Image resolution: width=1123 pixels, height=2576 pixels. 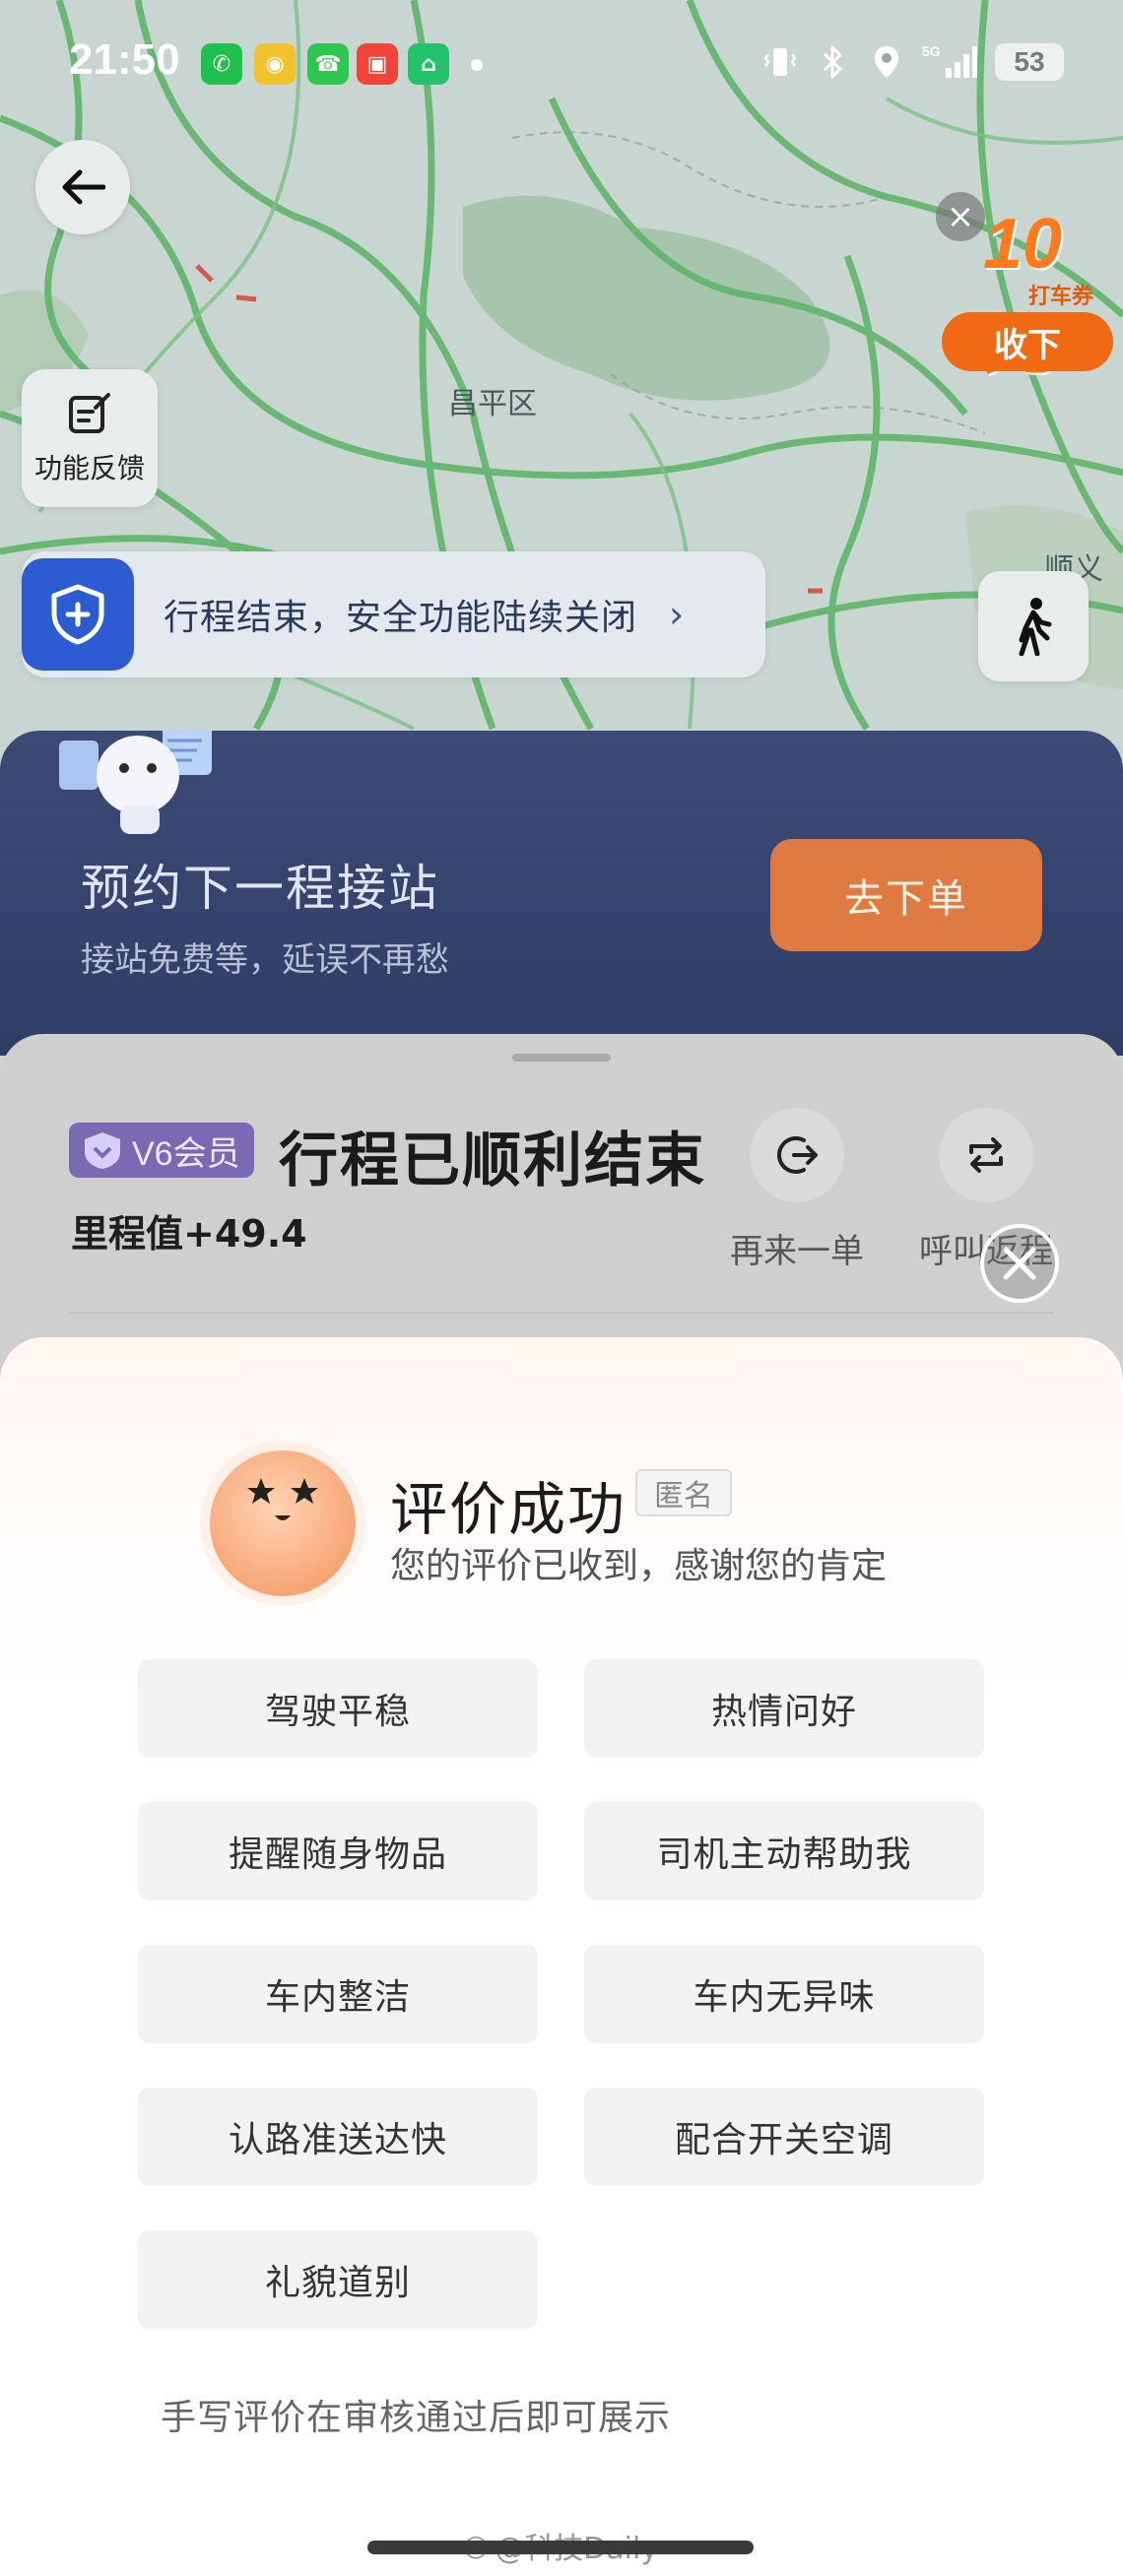 I want to click on chevron-right-icon: ›, so click(x=677, y=614).